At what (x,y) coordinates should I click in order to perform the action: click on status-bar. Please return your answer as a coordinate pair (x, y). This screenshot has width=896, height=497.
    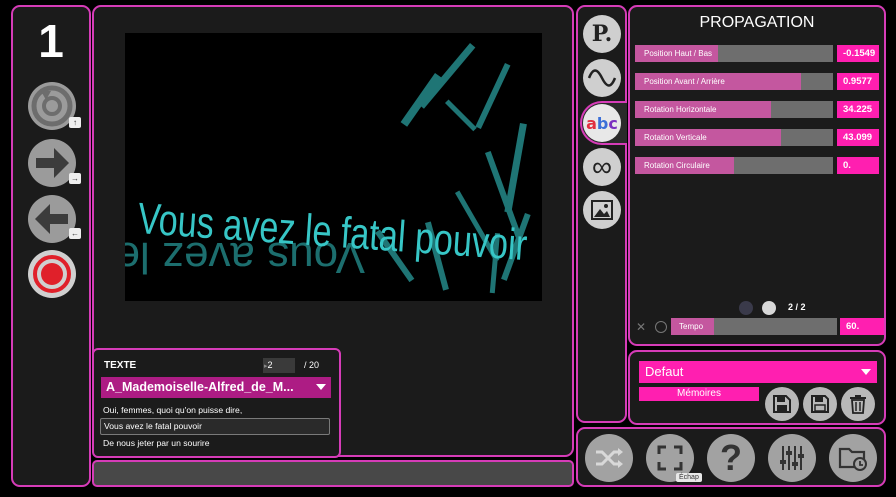
    Looking at the image, I should click on (333, 473).